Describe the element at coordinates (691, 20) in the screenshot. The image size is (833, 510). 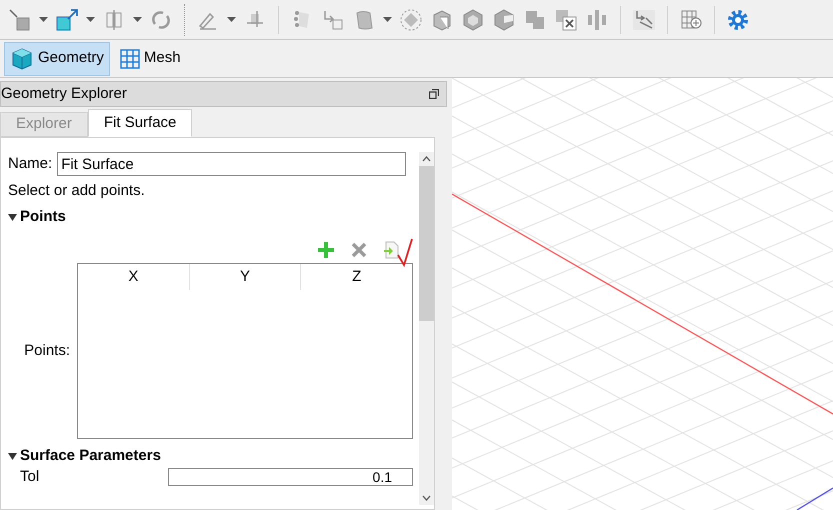
I see `grid-add-icon` at that location.